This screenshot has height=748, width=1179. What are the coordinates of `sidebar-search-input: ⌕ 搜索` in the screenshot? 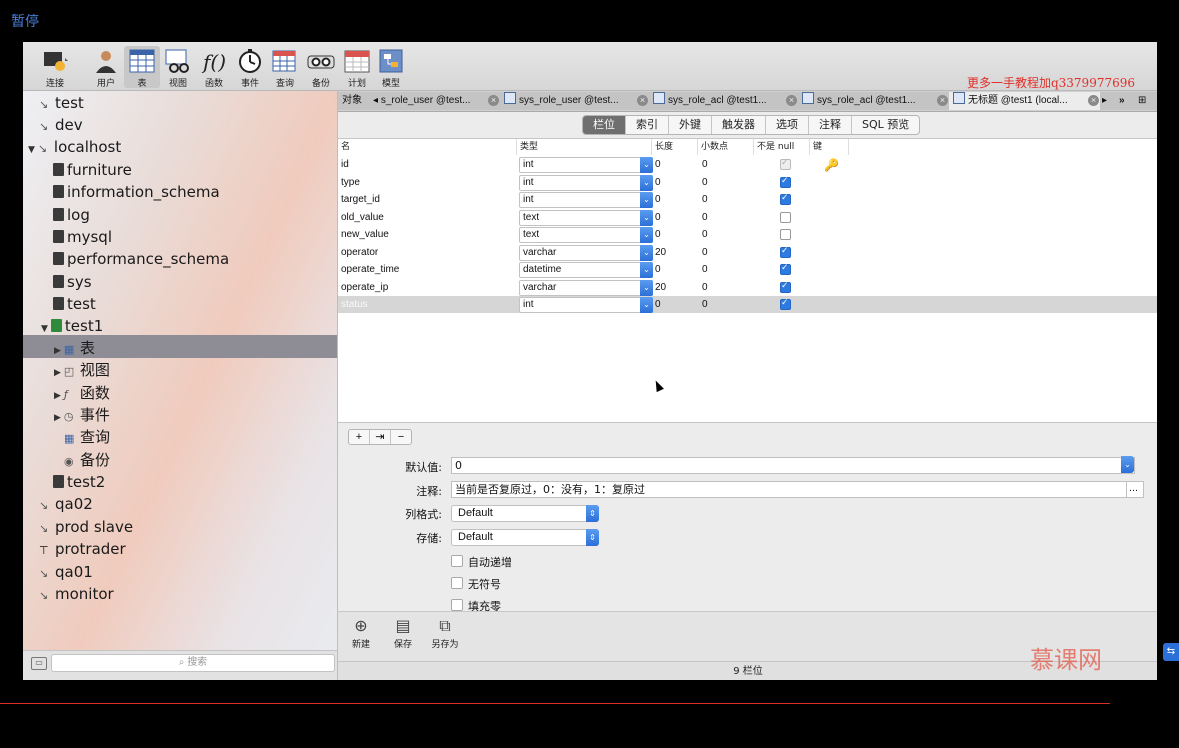 It's located at (193, 663).